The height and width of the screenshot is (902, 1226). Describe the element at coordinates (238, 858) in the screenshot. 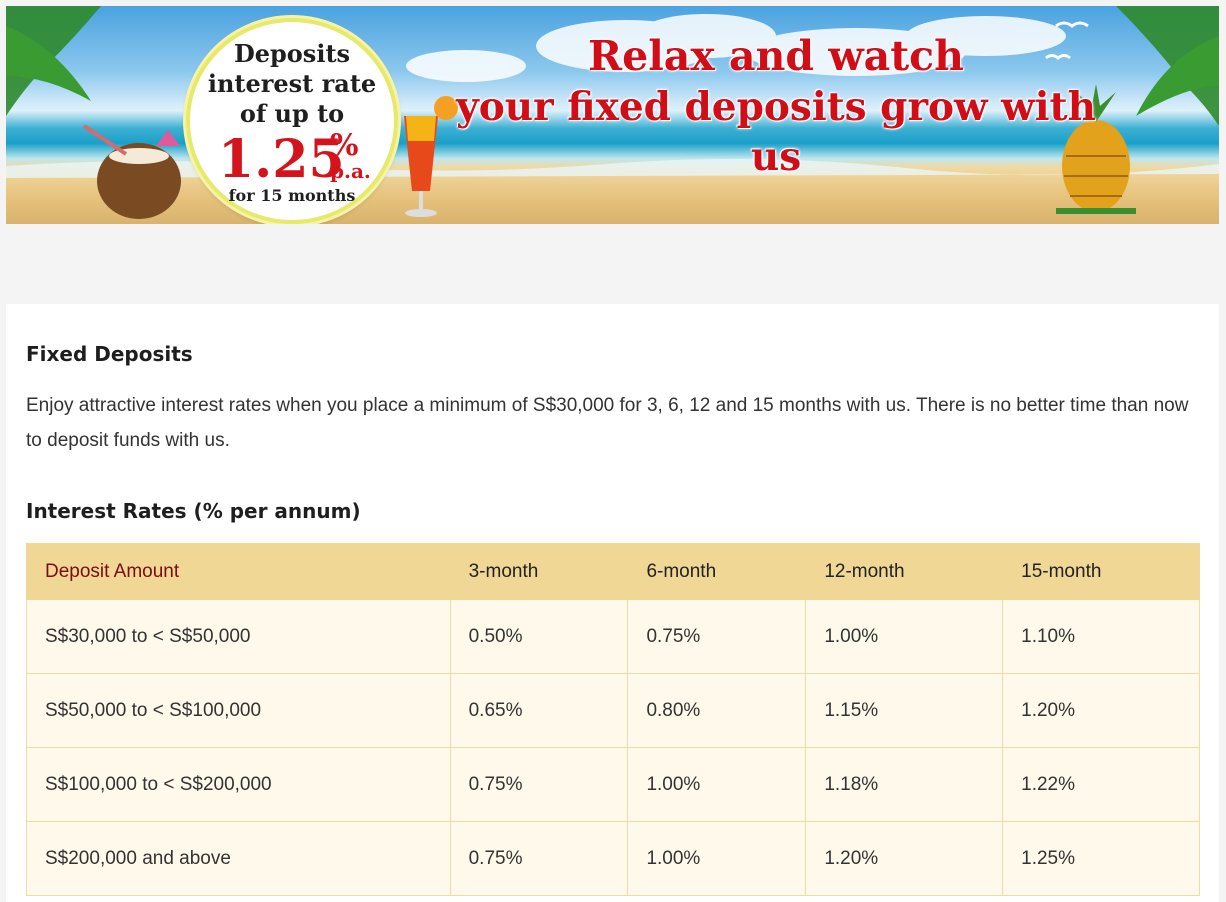

I see `table-cell: S$200,000 and above` at that location.